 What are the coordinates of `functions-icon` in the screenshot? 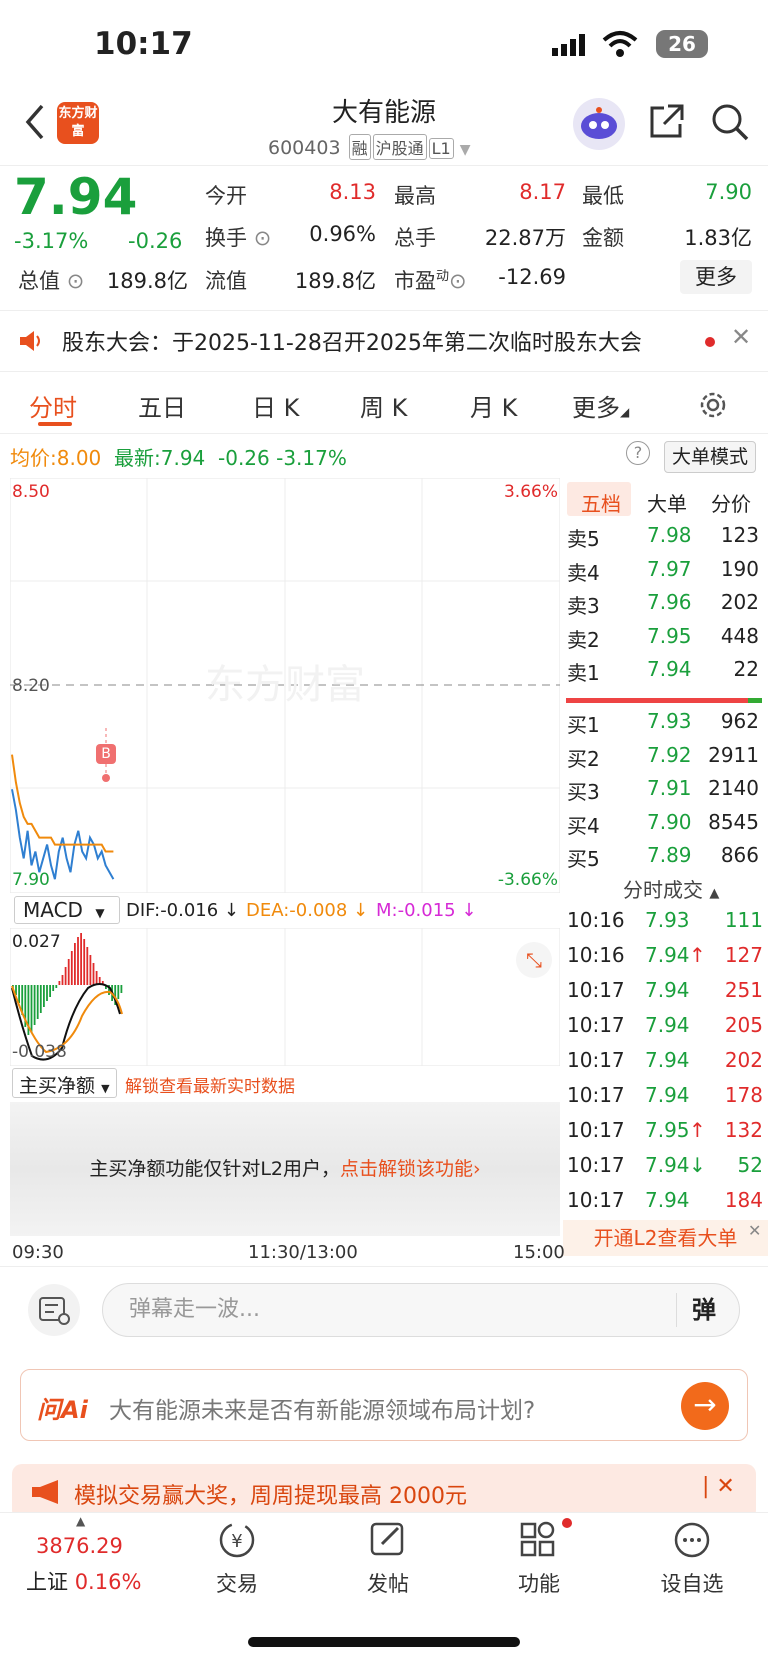 It's located at (538, 1540).